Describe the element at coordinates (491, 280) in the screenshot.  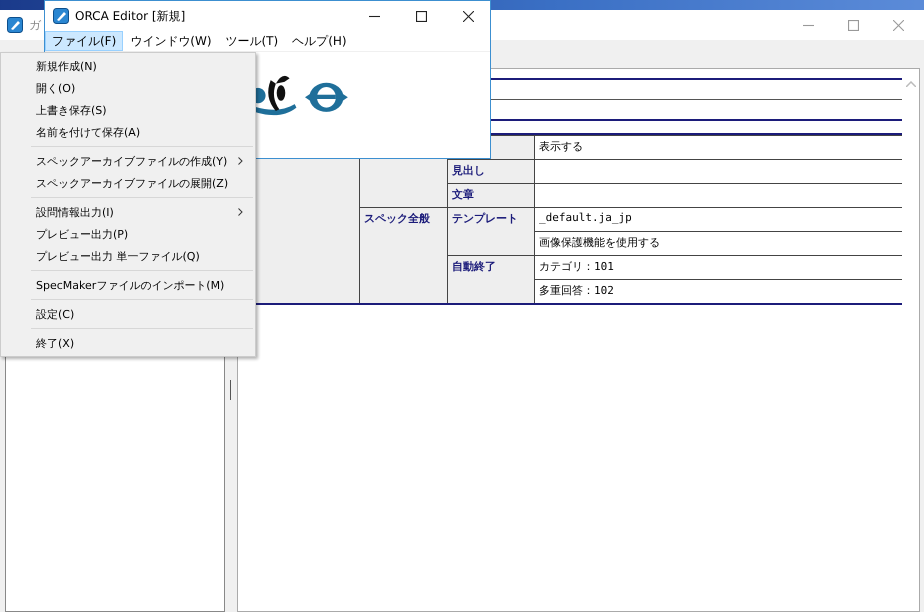
I see `table-cell: 自動終了` at that location.